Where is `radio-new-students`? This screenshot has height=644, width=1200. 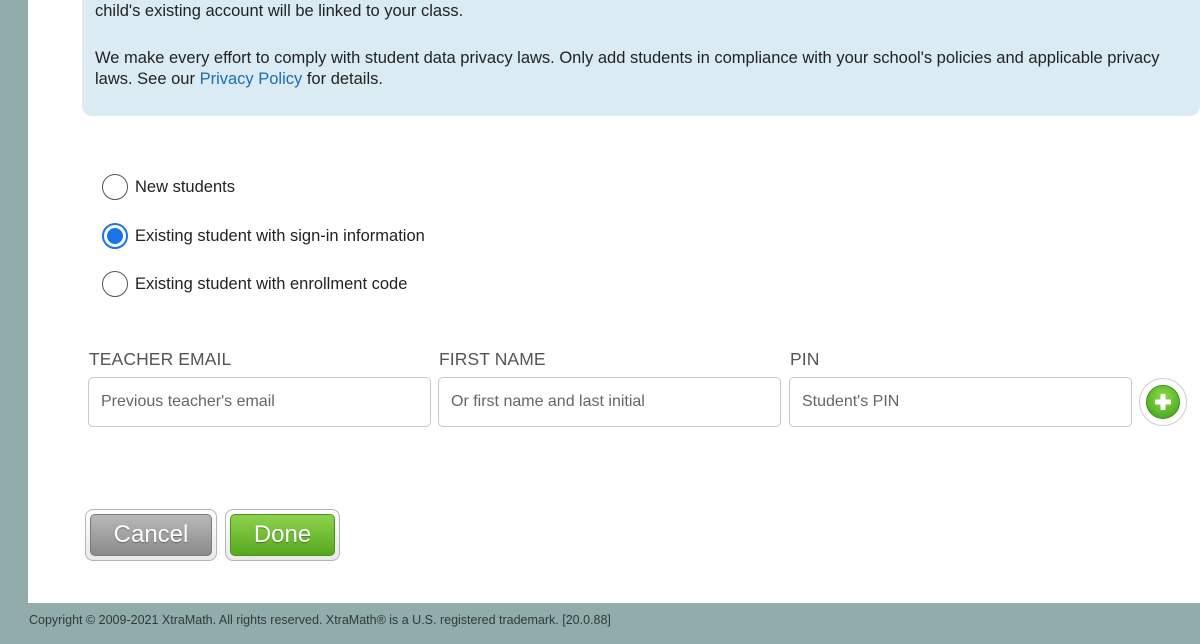
radio-new-students is located at coordinates (115, 187).